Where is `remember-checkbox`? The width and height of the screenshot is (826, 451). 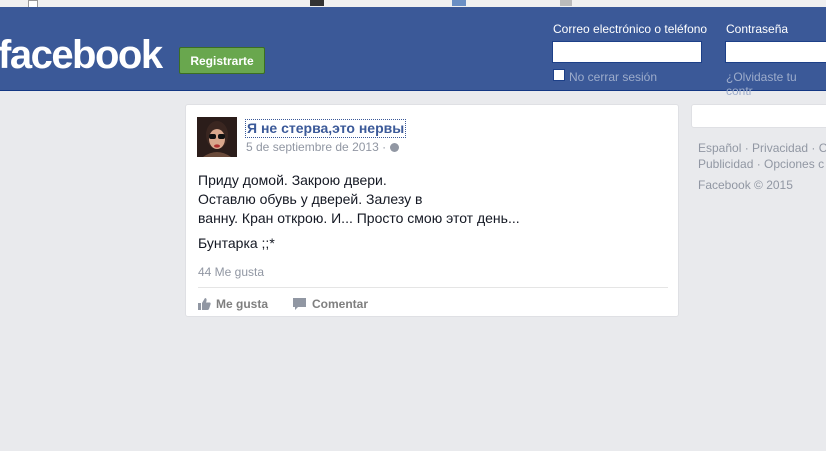
remember-checkbox is located at coordinates (559, 75).